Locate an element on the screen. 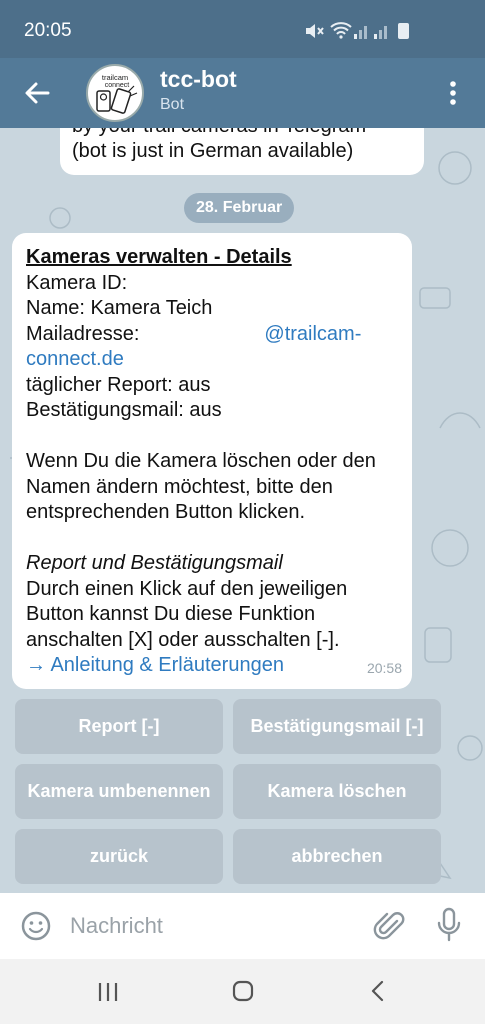  emoji-icon is located at coordinates (36, 926).